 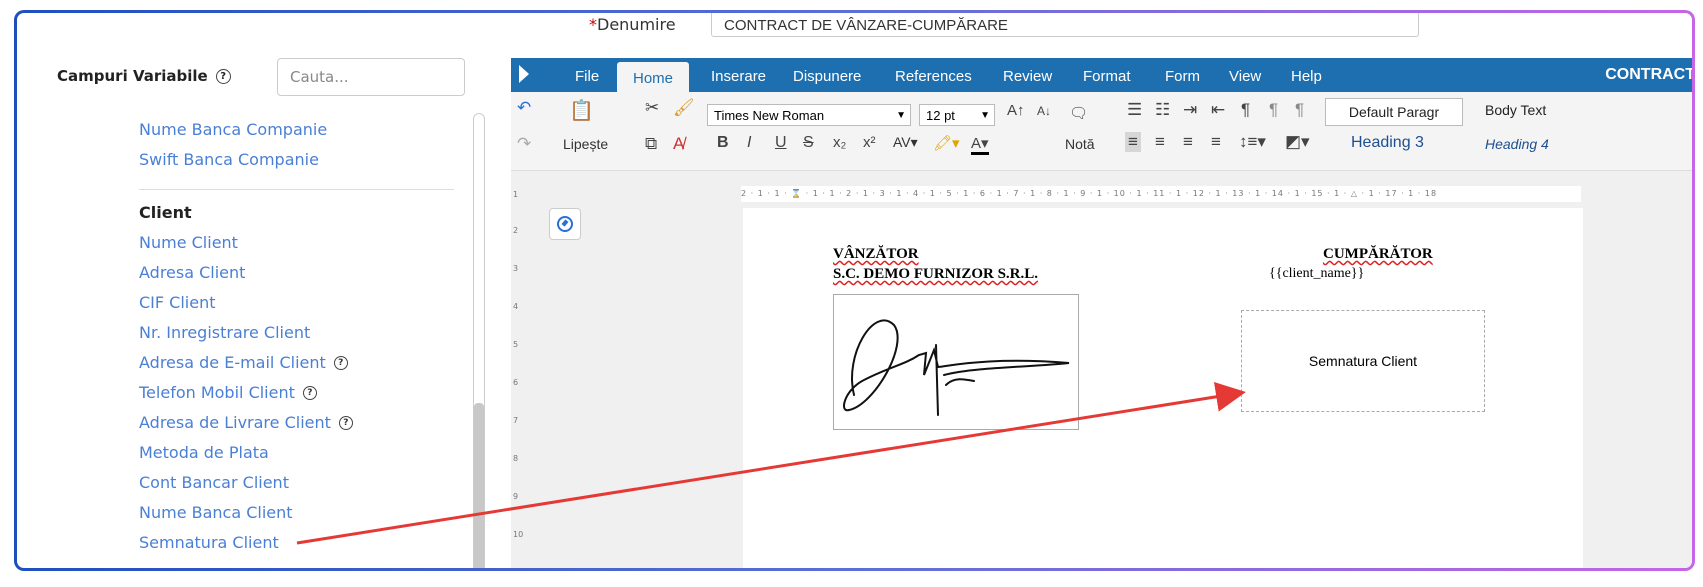 I want to click on underline-button: U, so click(x=781, y=143).